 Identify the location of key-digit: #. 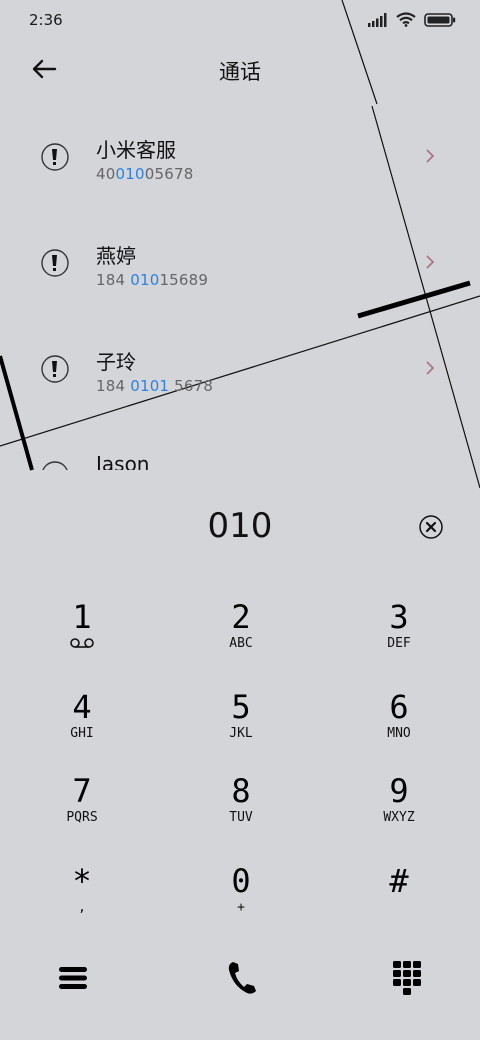
(399, 881).